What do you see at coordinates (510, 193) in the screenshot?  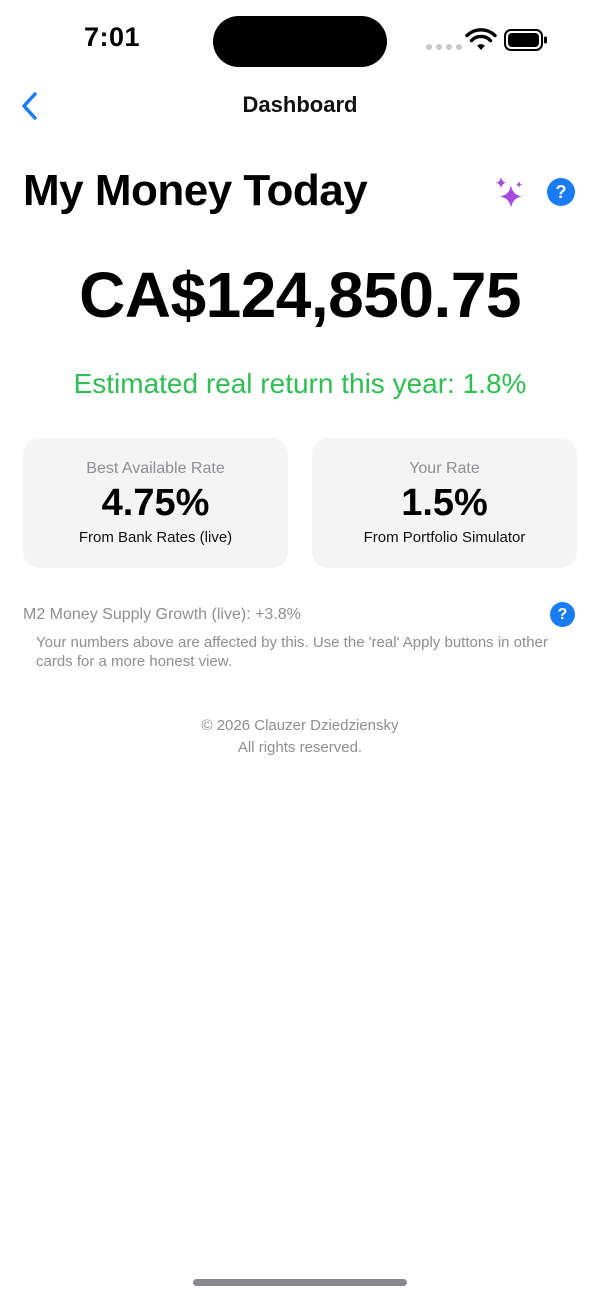 I see `sparkles-icon` at bounding box center [510, 193].